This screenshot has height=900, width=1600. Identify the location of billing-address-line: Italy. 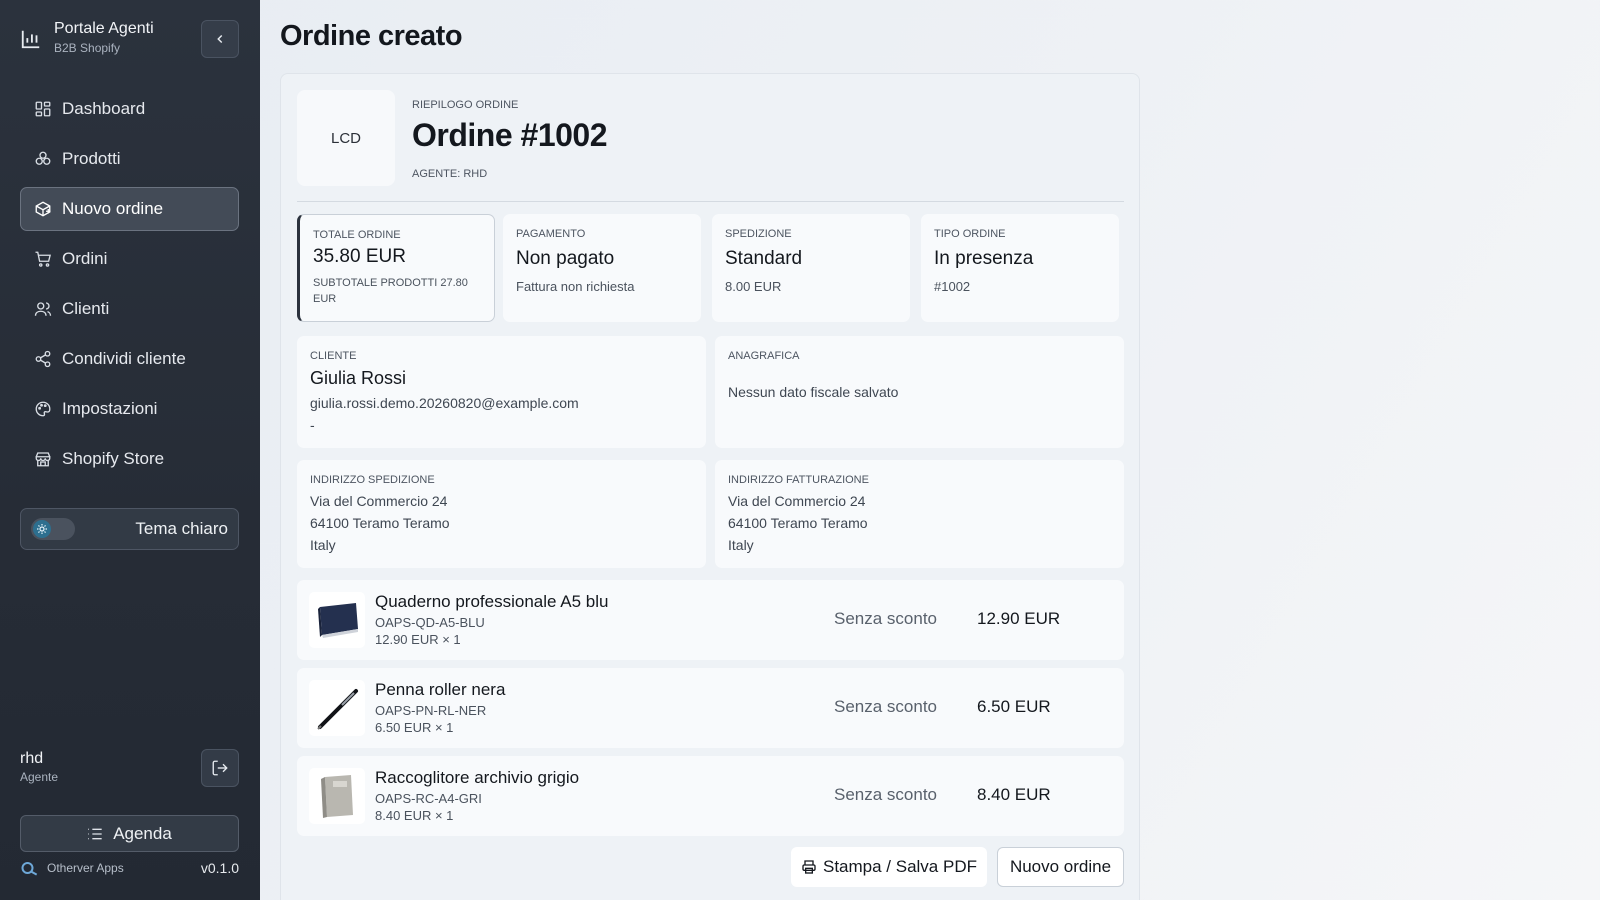
(741, 545).